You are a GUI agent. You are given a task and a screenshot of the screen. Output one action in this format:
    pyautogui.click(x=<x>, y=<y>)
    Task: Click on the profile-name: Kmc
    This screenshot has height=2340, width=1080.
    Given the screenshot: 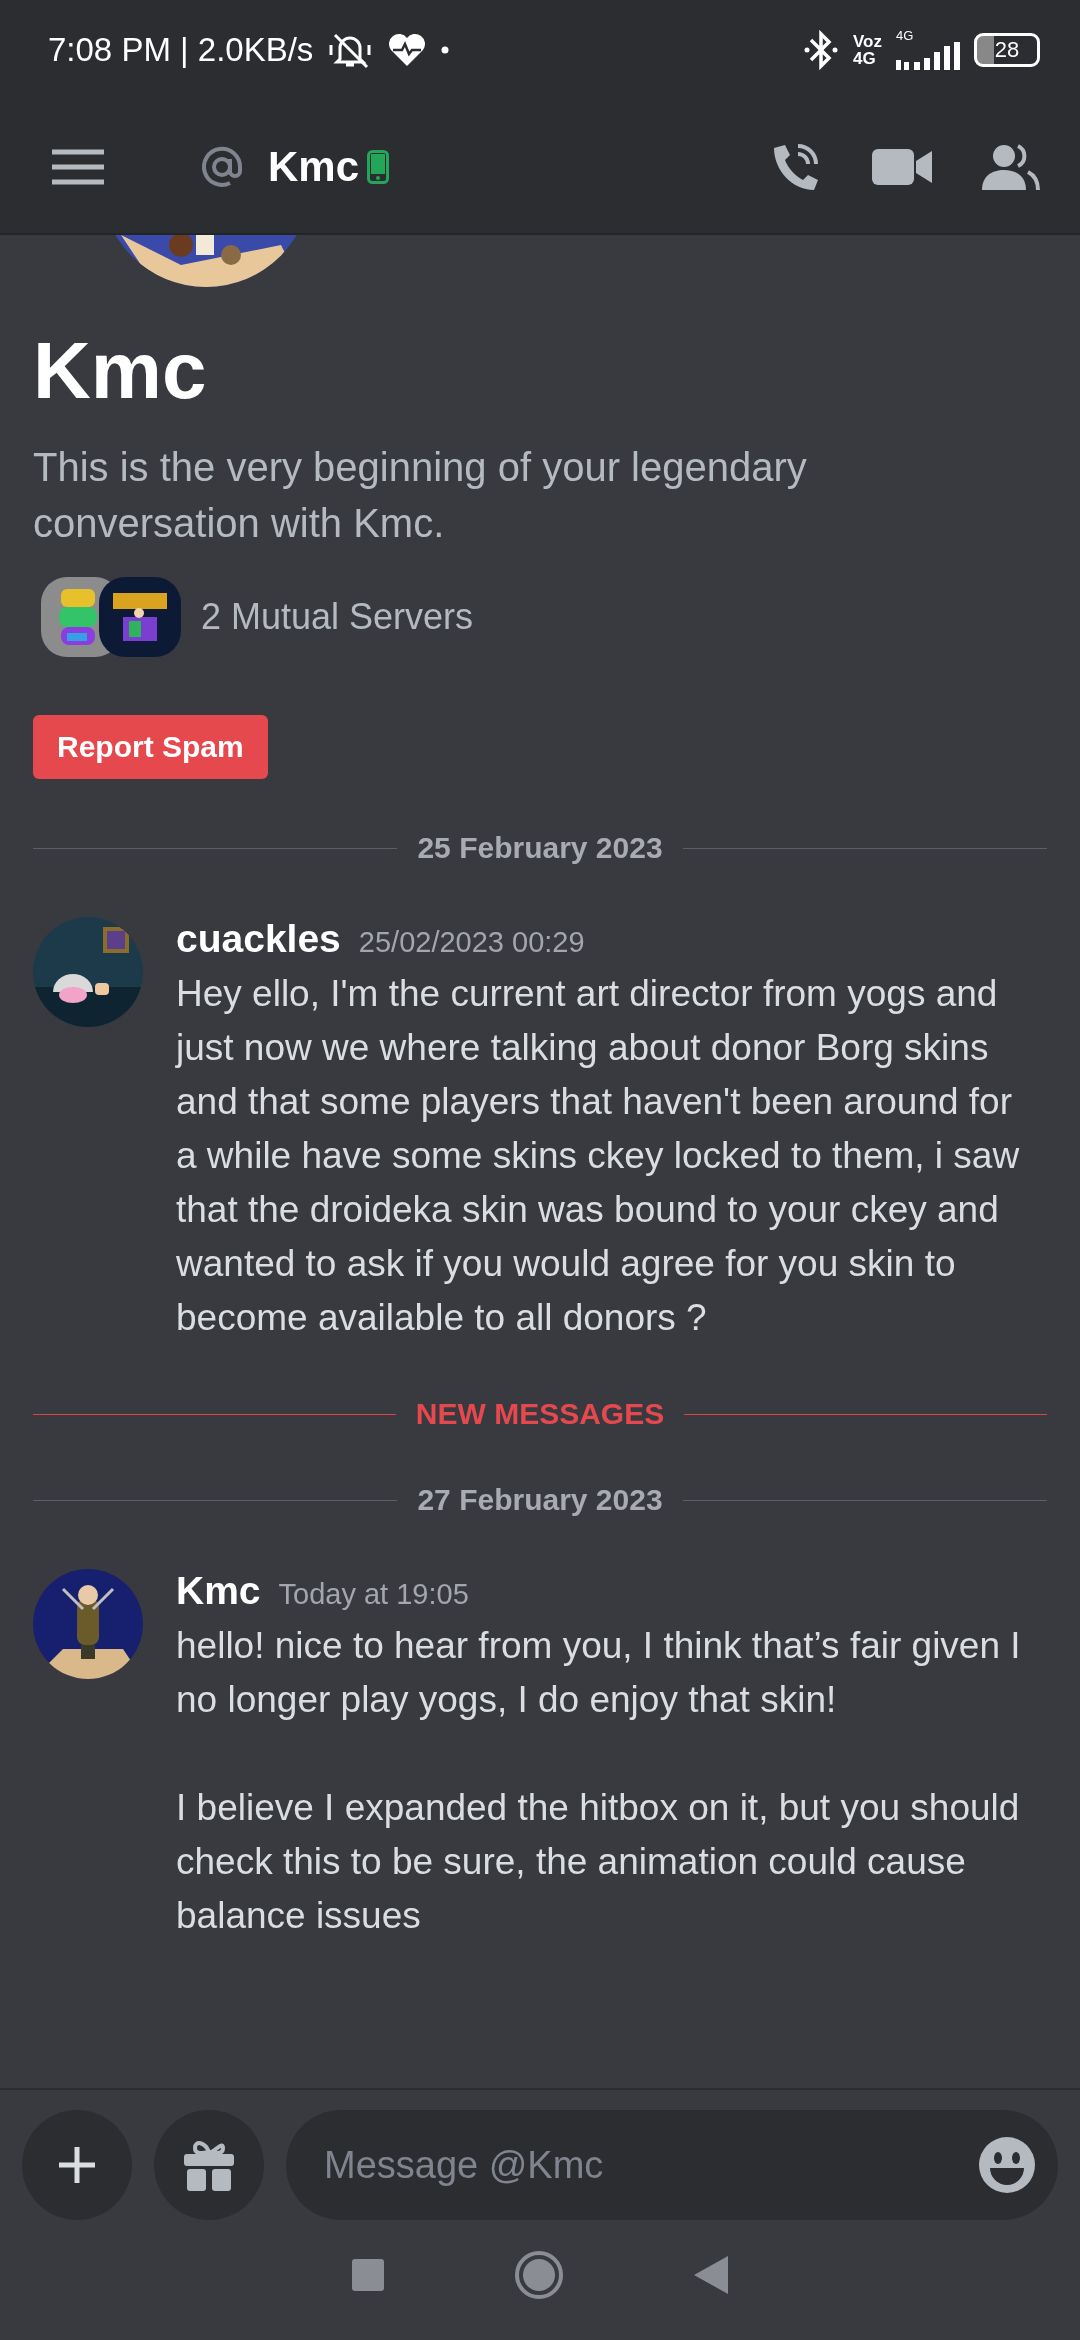 What is the action you would take?
    pyautogui.click(x=120, y=371)
    